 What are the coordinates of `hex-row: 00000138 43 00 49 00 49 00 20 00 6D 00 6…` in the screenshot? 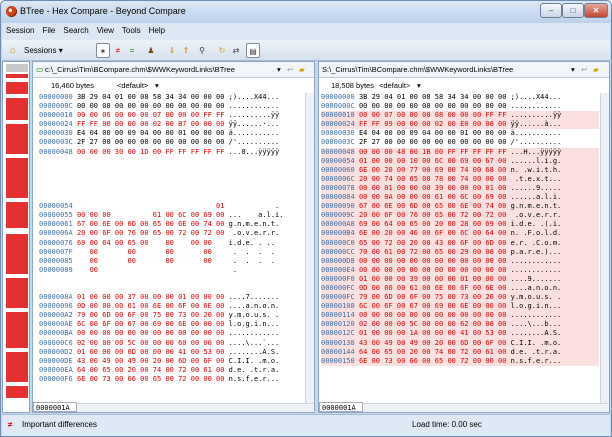 It's located at (460, 343).